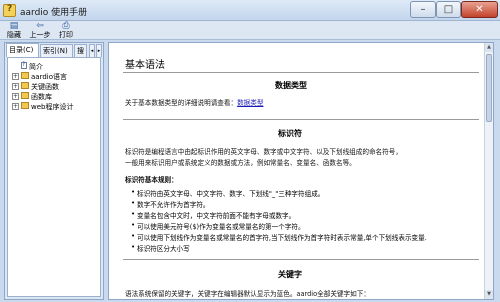  I want to click on tab-scroll-right: ▸, so click(99, 50).